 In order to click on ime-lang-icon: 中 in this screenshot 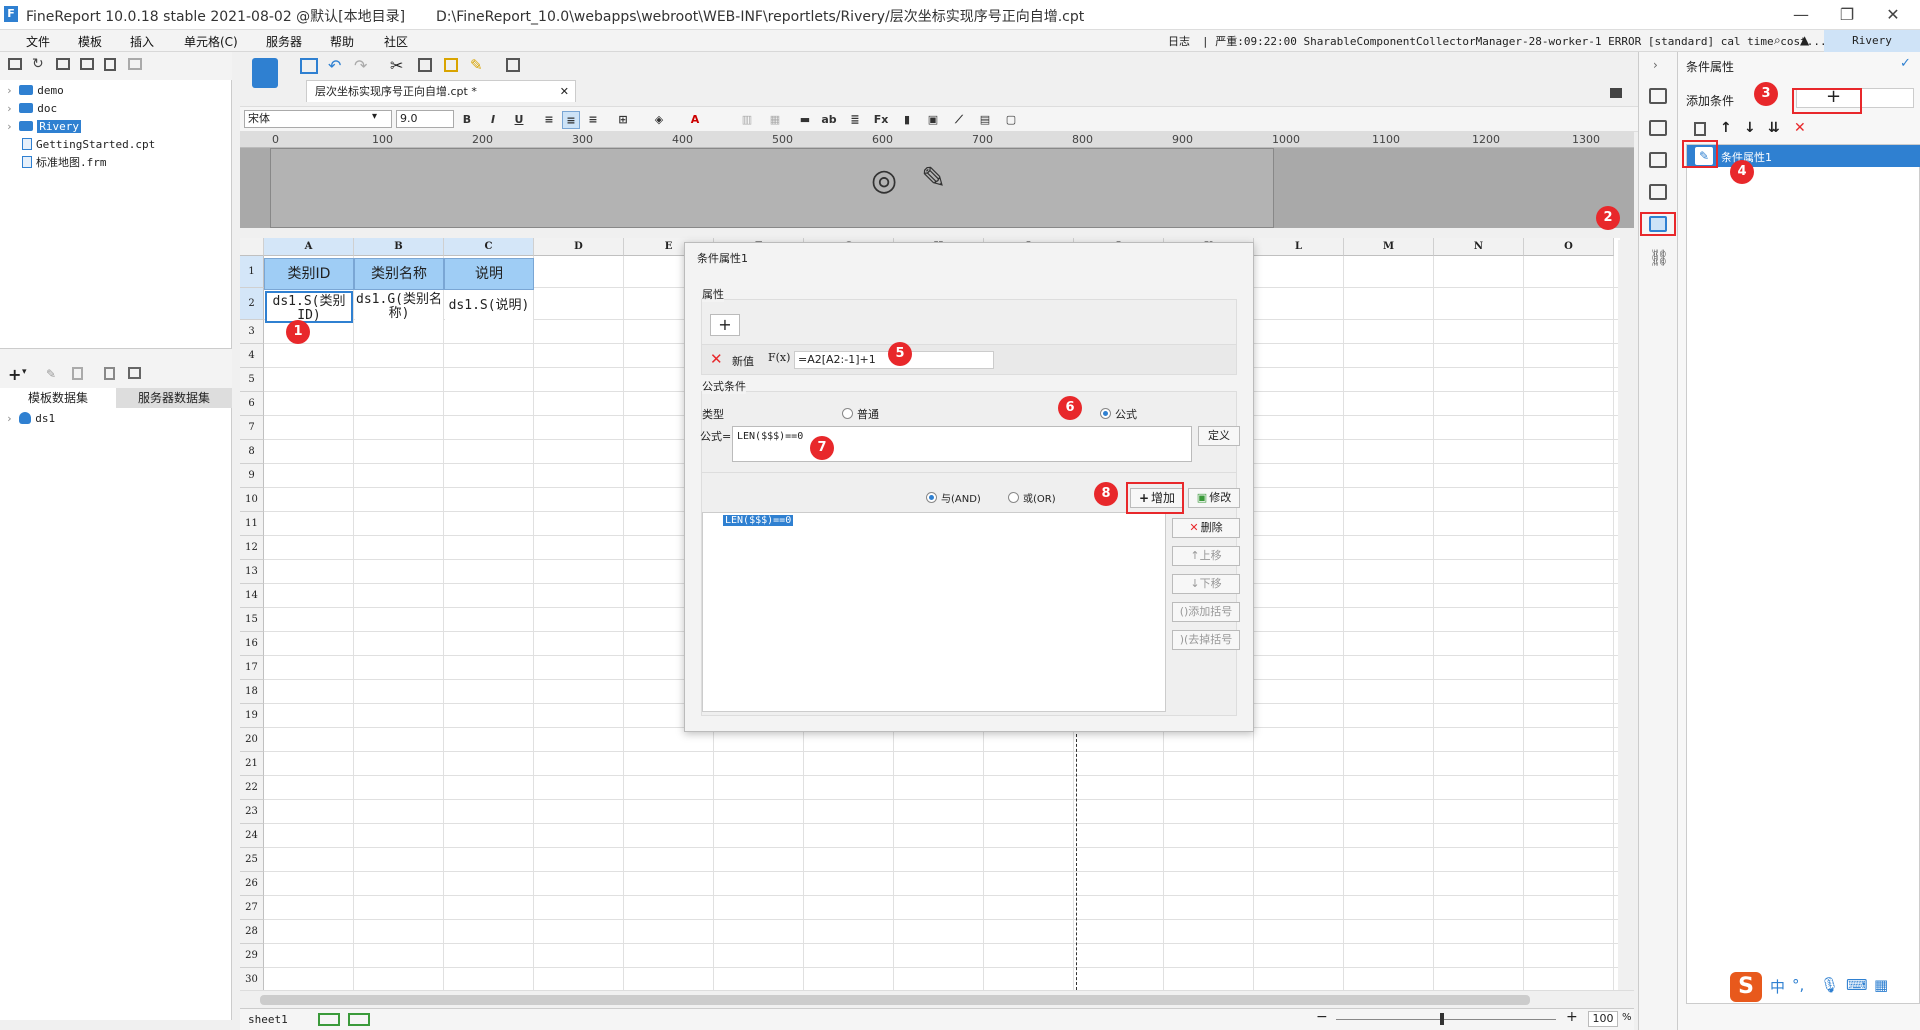, I will do `click(1777, 986)`.